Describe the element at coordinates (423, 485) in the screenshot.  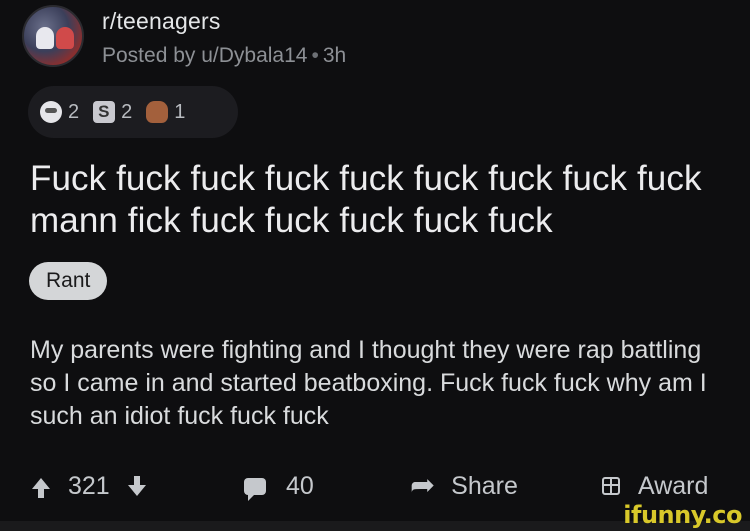
I see `share-arrow-icon: ➦` at that location.